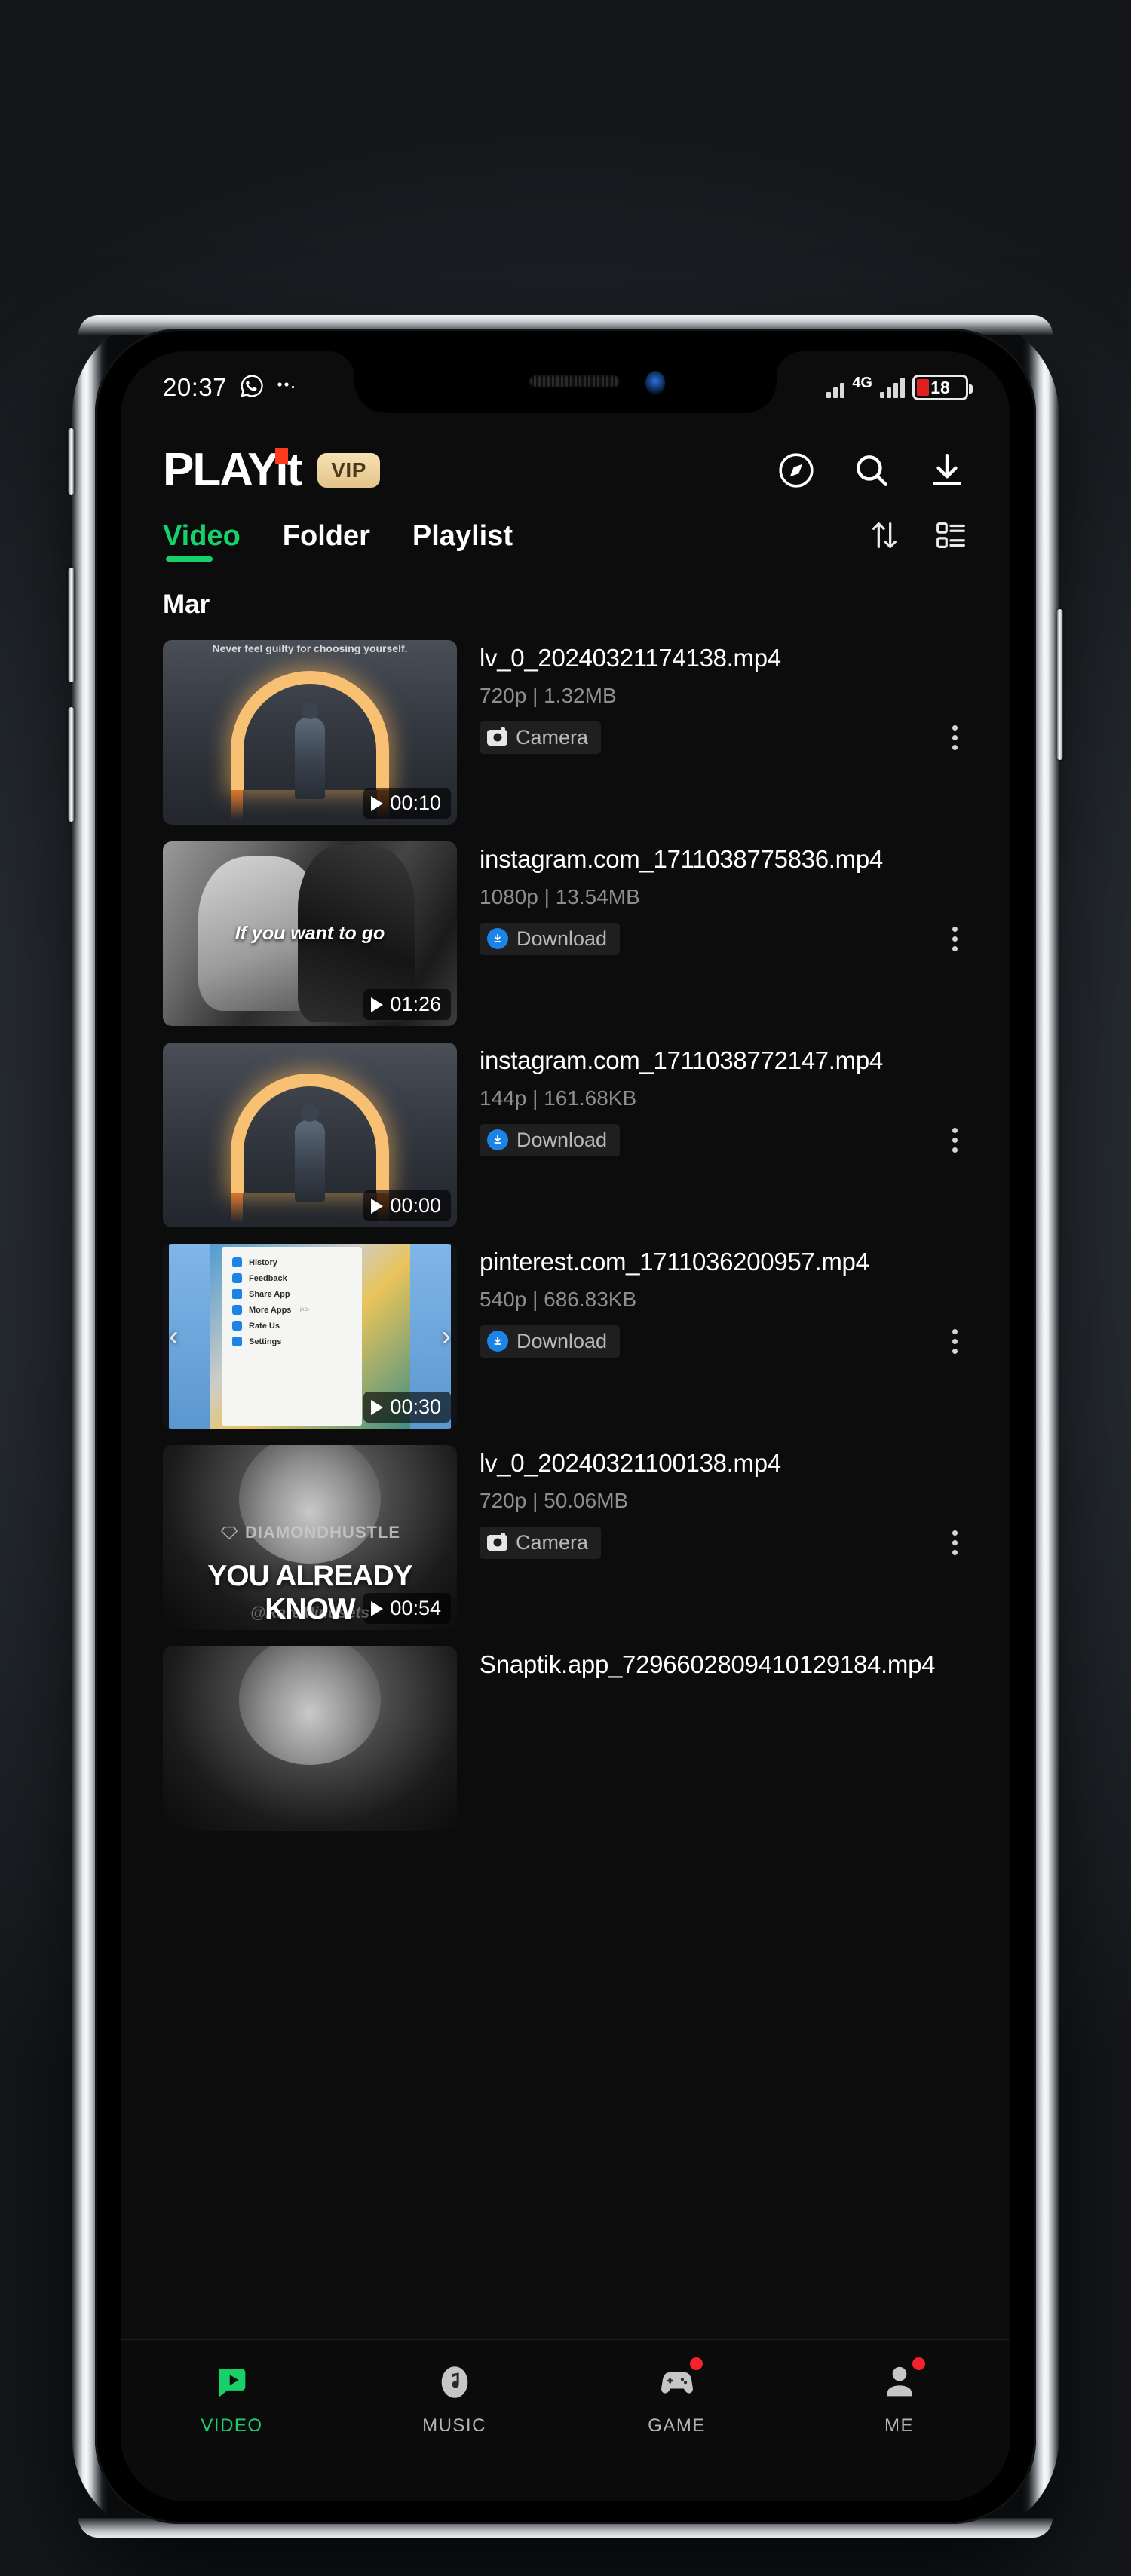  What do you see at coordinates (310, 1135) in the screenshot?
I see `video-thumbnail: 00:00` at bounding box center [310, 1135].